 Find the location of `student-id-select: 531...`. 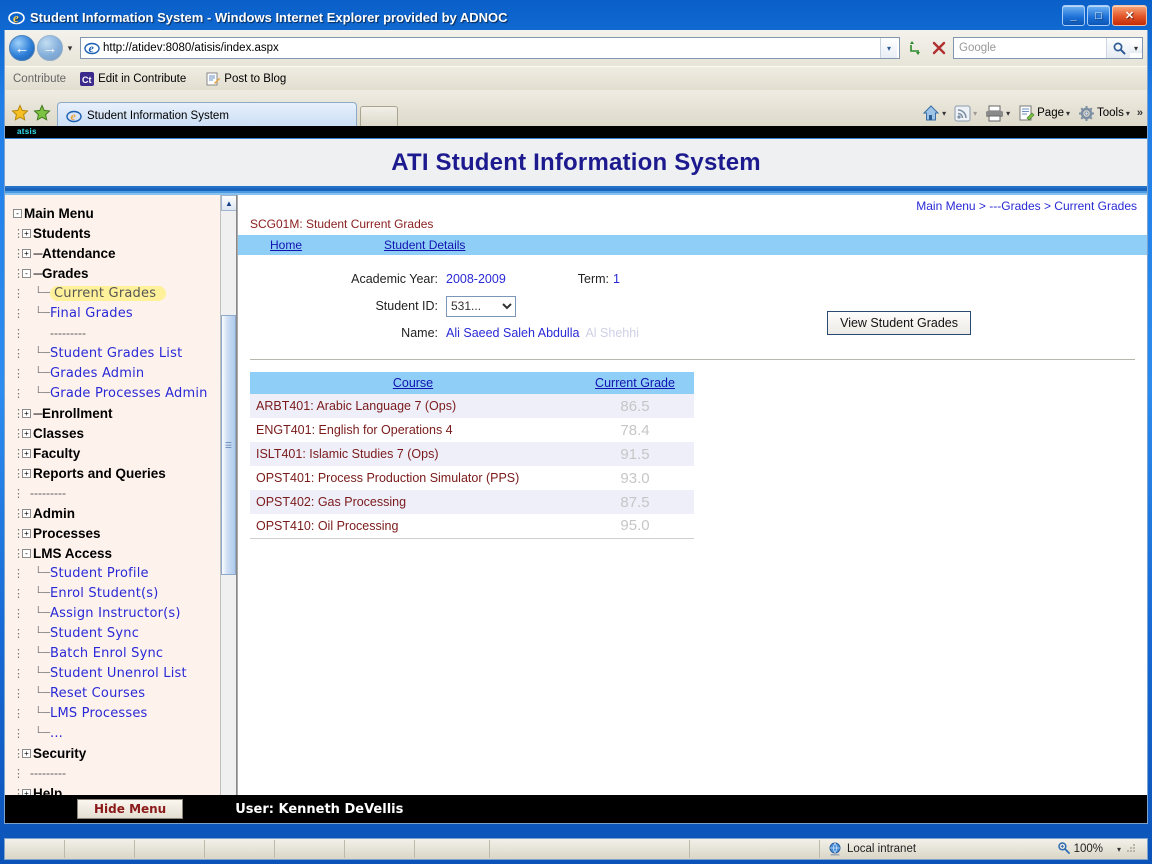

student-id-select: 531... is located at coordinates (481, 306).